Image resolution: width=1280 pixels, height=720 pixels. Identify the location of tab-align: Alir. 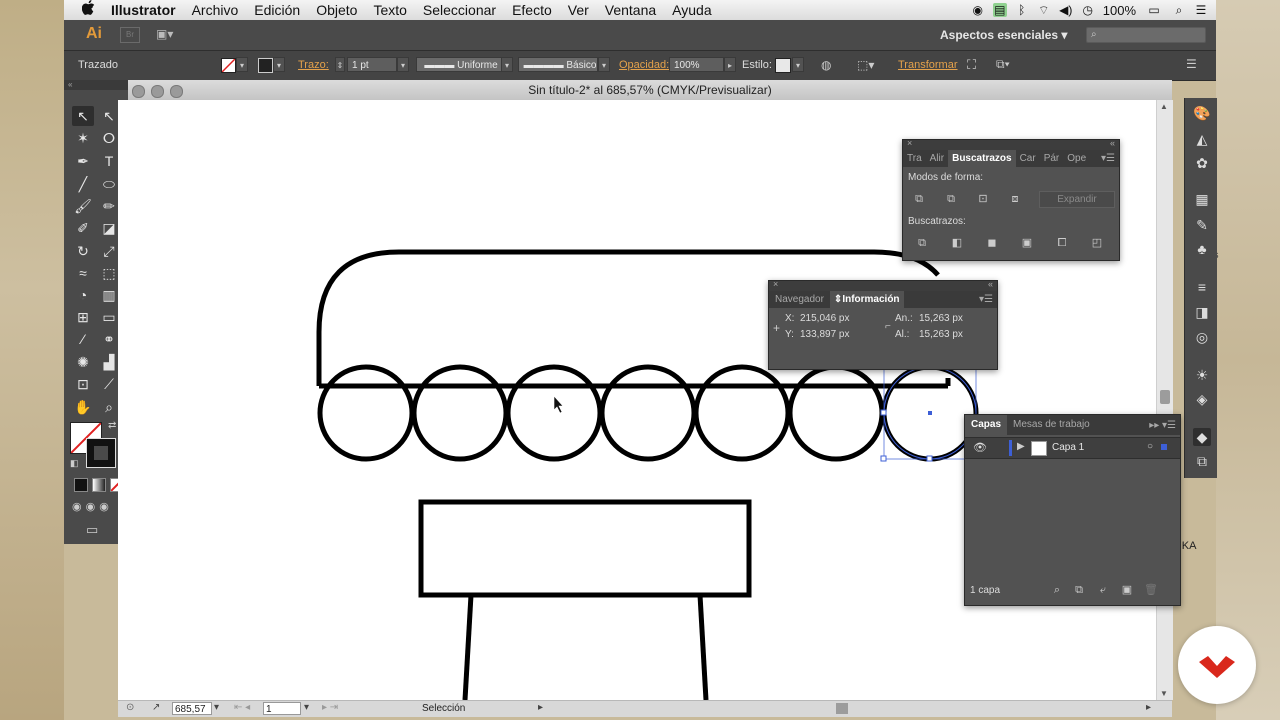
(937, 158).